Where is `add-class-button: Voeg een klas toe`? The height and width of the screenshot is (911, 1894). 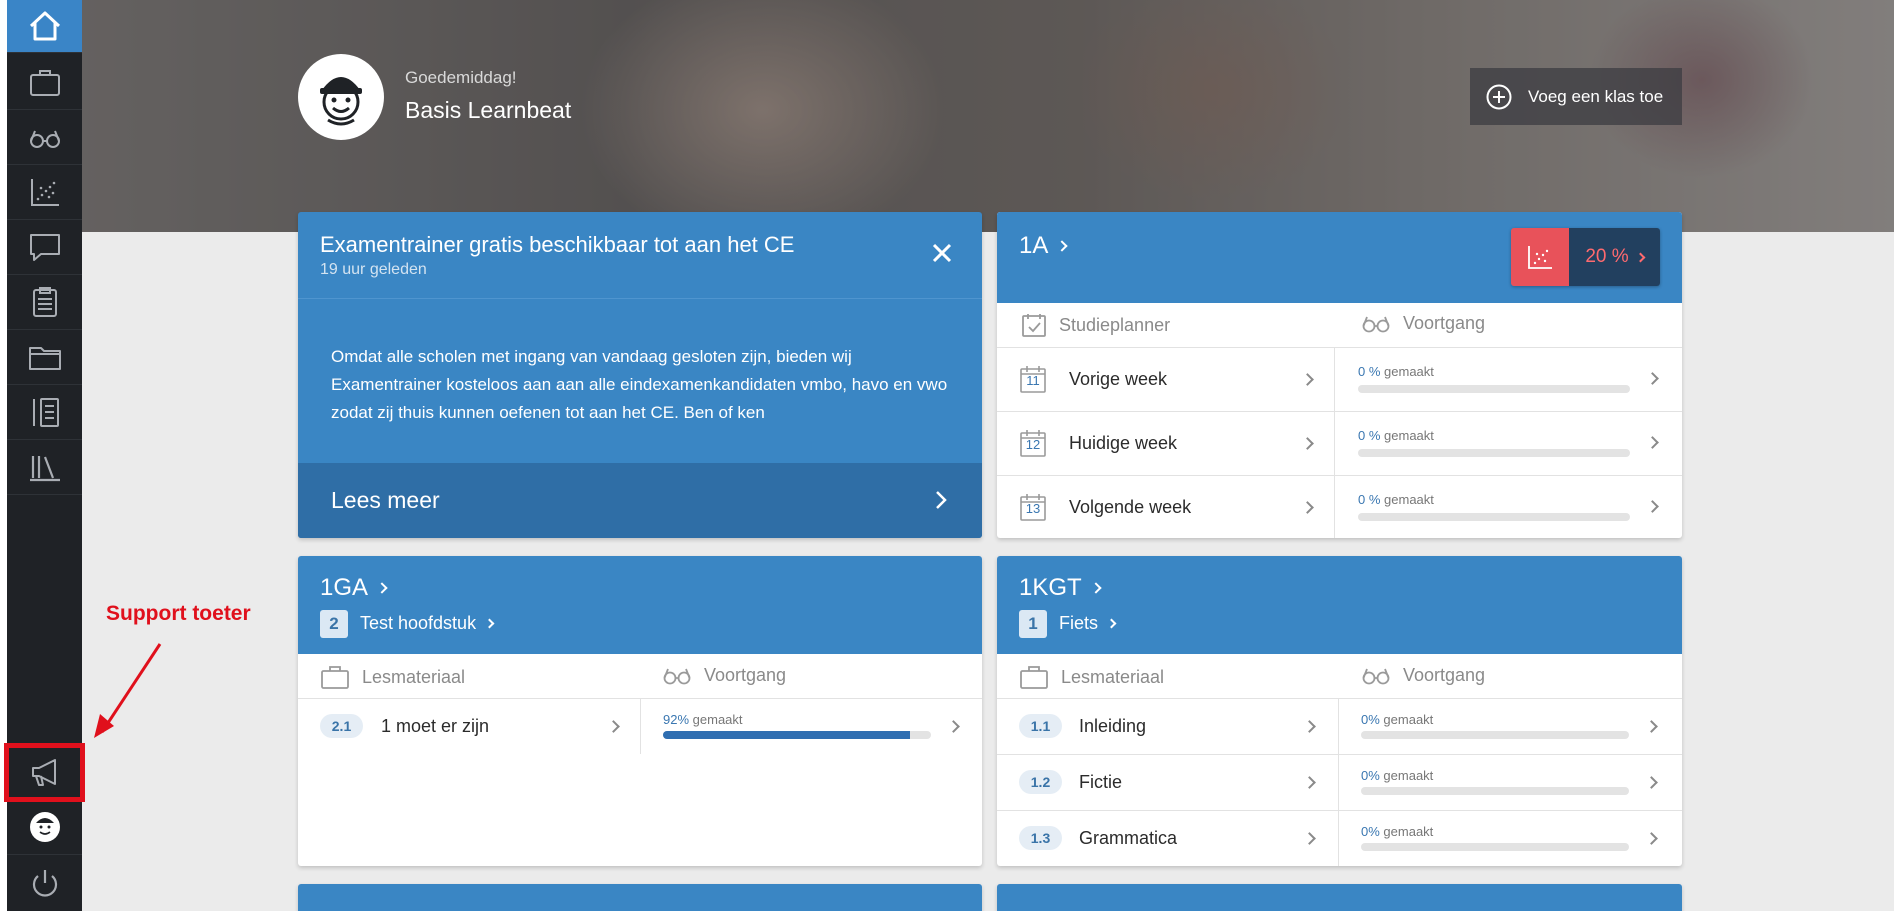 add-class-button: Voeg een klas toe is located at coordinates (1576, 96).